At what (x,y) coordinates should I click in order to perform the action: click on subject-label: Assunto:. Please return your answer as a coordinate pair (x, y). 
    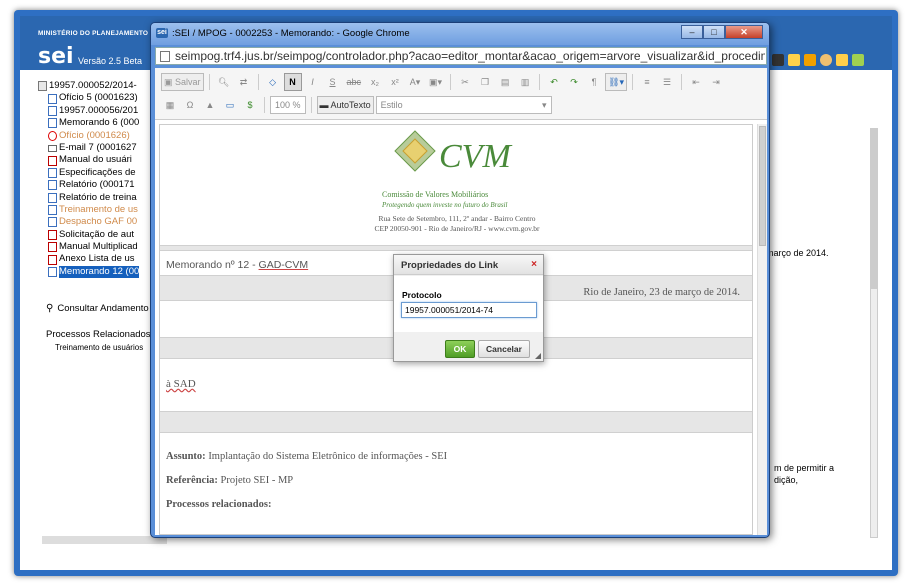
    Looking at the image, I should click on (186, 456).